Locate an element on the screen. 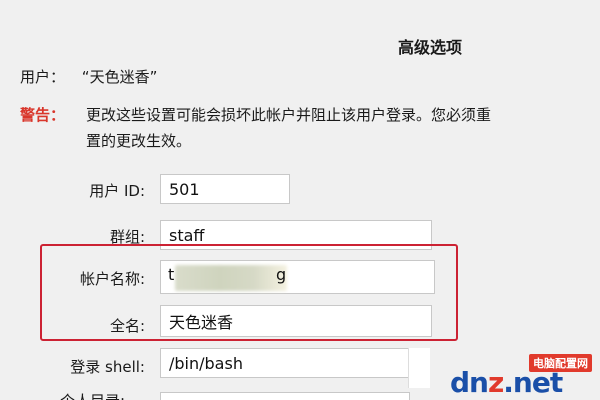 This screenshot has height=400, width=600. watermark-logo: dnz.net is located at coordinates (506, 382).